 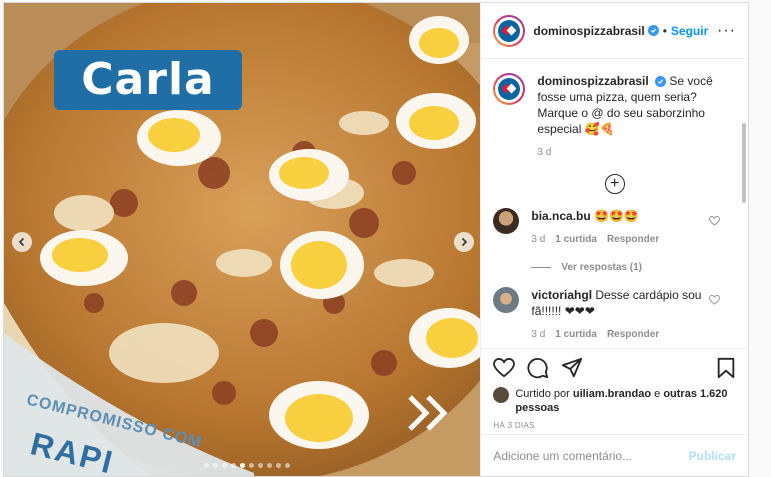 I want to click on next-slide-button, so click(x=464, y=242).